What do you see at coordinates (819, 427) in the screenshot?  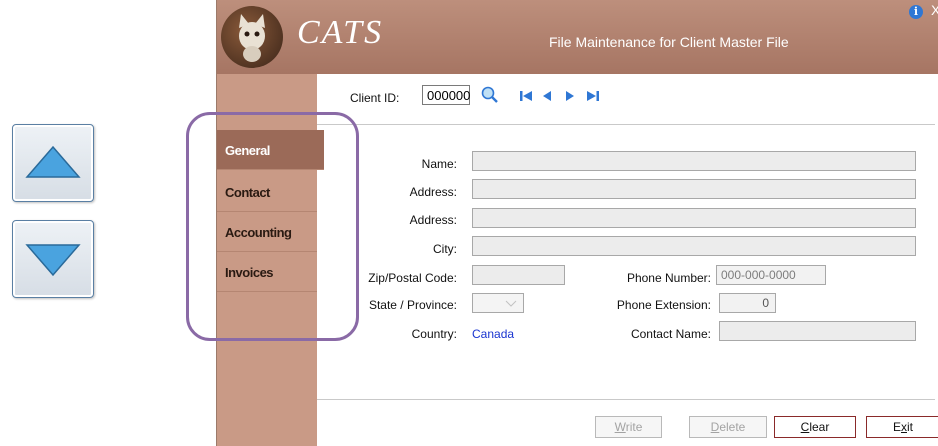 I see `clear-label: lear` at bounding box center [819, 427].